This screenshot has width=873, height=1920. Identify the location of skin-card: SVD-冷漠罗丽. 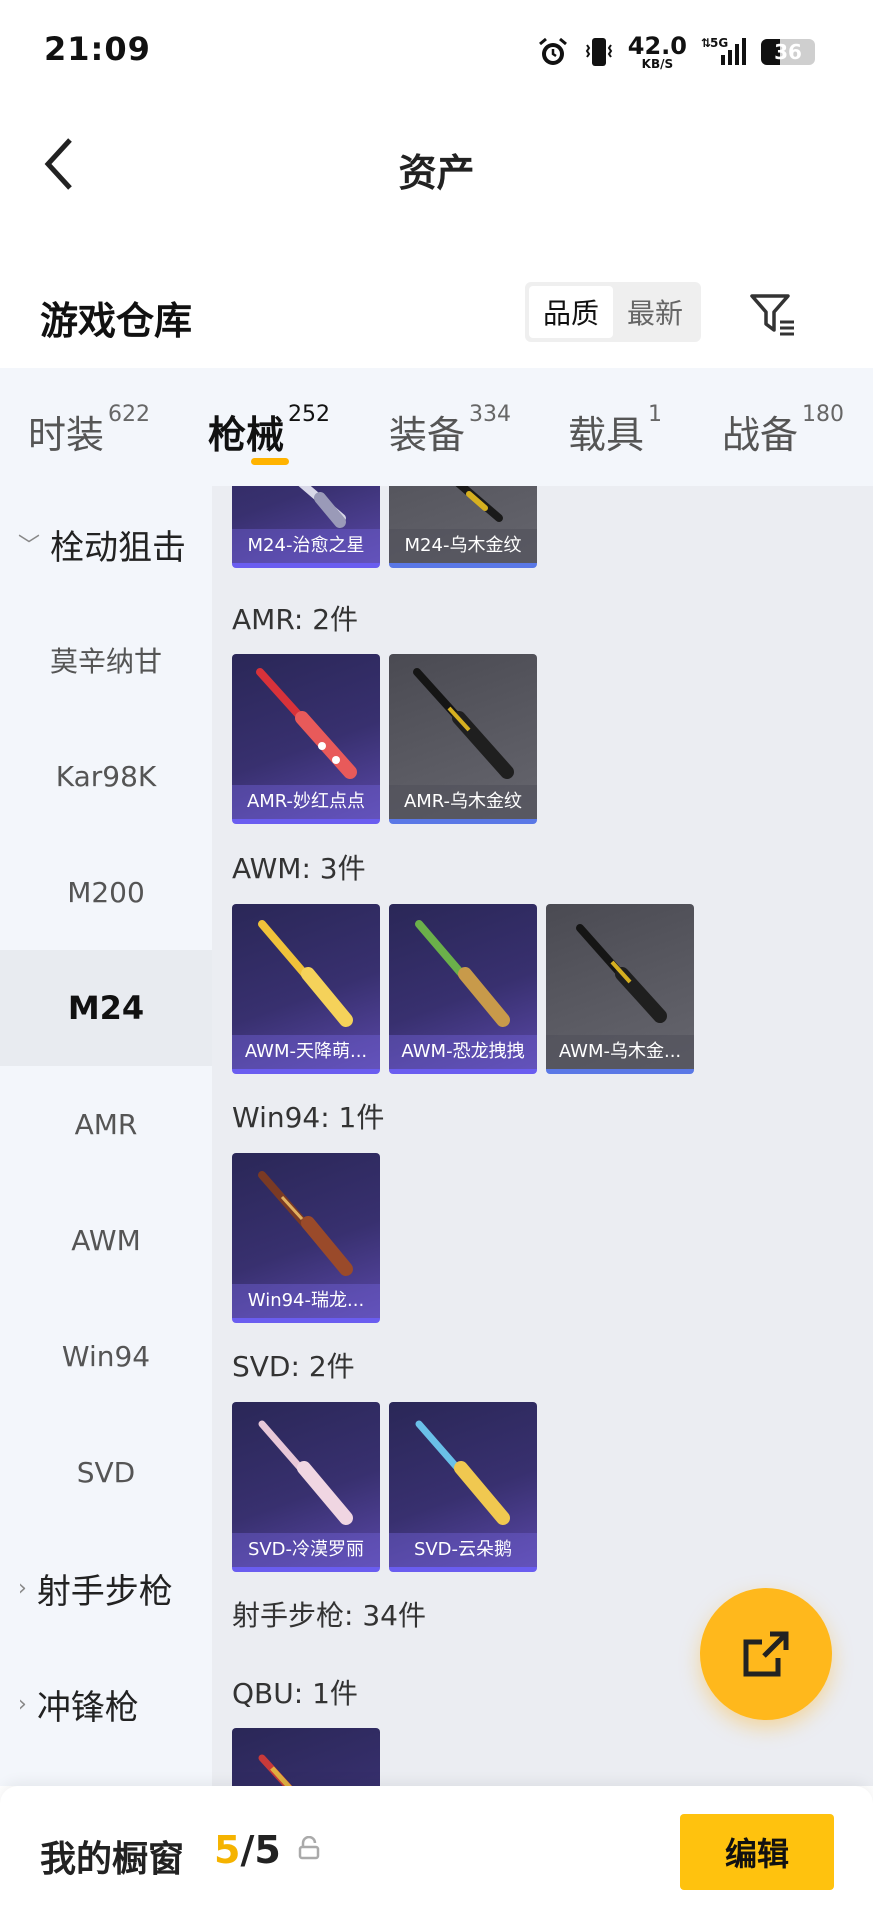
(306, 1487).